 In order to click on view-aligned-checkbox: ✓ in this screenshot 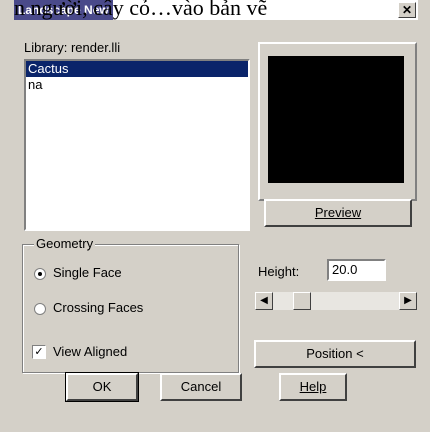, I will do `click(39, 352)`.